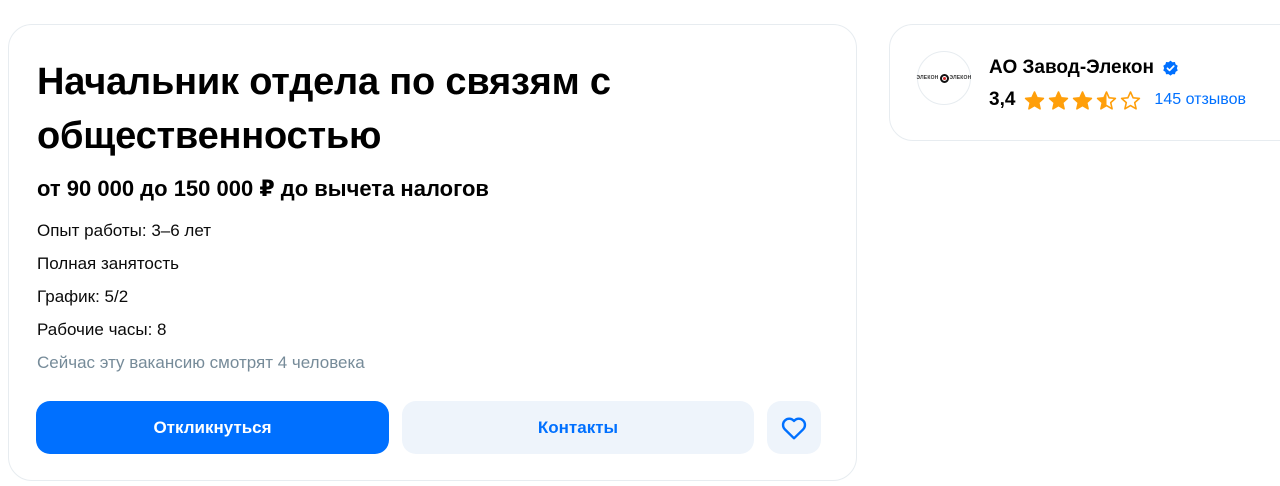 The height and width of the screenshot is (486, 1280). What do you see at coordinates (201, 362) in the screenshot?
I see `viewers-count-text: Сейчас эту вакансию смотрят 4 человека` at bounding box center [201, 362].